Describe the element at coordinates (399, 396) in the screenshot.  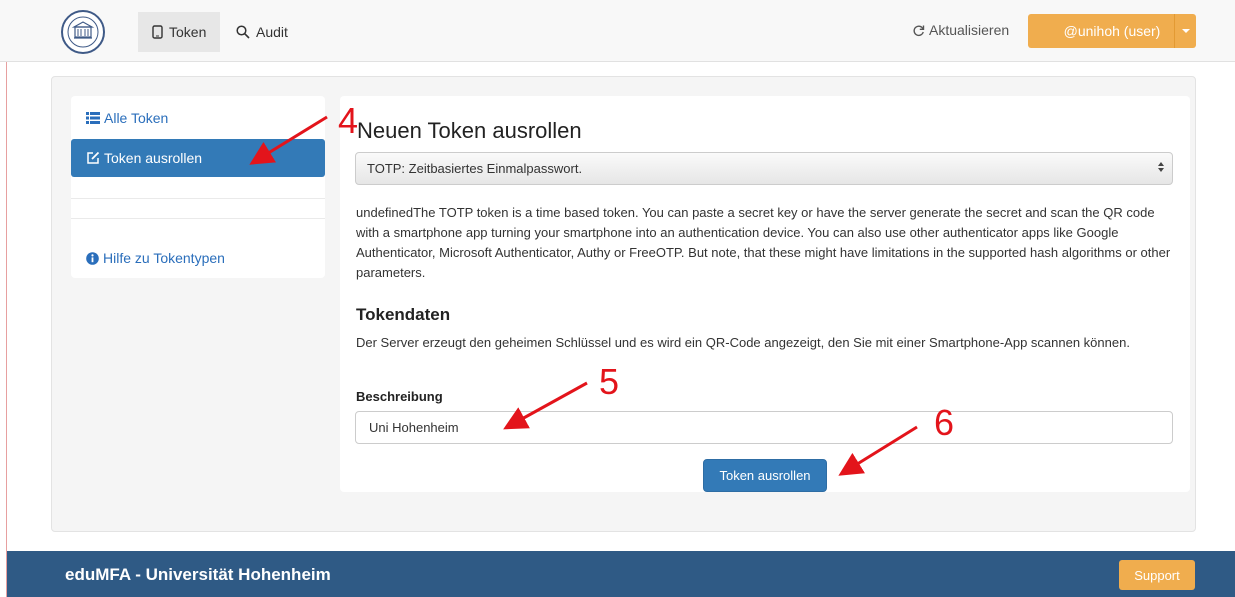
I see `description-label: Beschreibung` at that location.